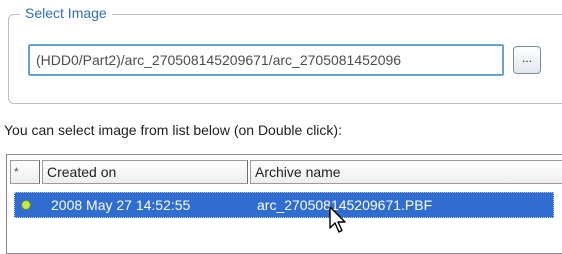  What do you see at coordinates (406, 172) in the screenshot?
I see `column-header-archive-name: Archive name` at bounding box center [406, 172].